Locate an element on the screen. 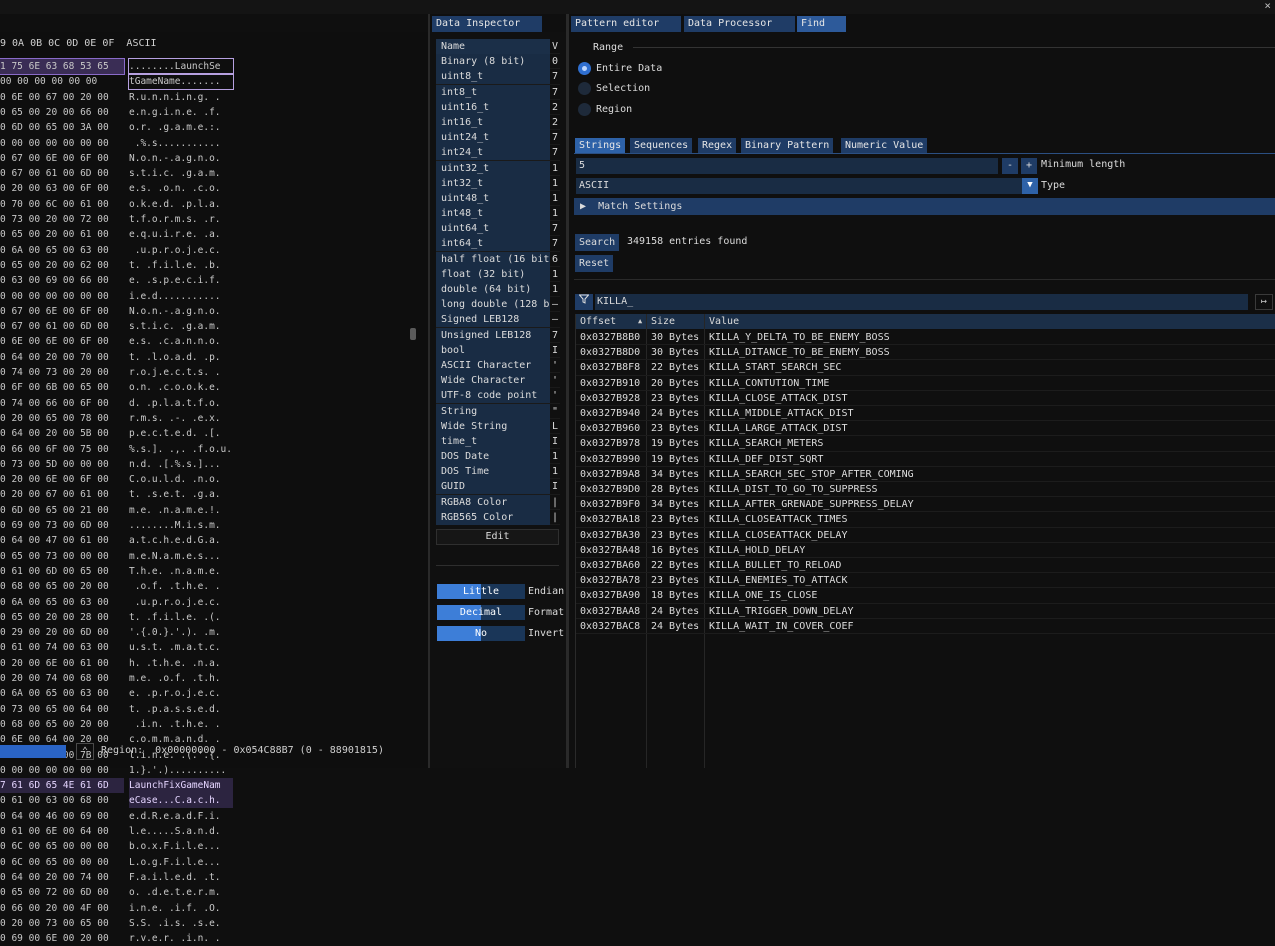 The width and height of the screenshot is (1275, 946). ascii-text: t. .l.o.a.d. .p. is located at coordinates (181, 357).